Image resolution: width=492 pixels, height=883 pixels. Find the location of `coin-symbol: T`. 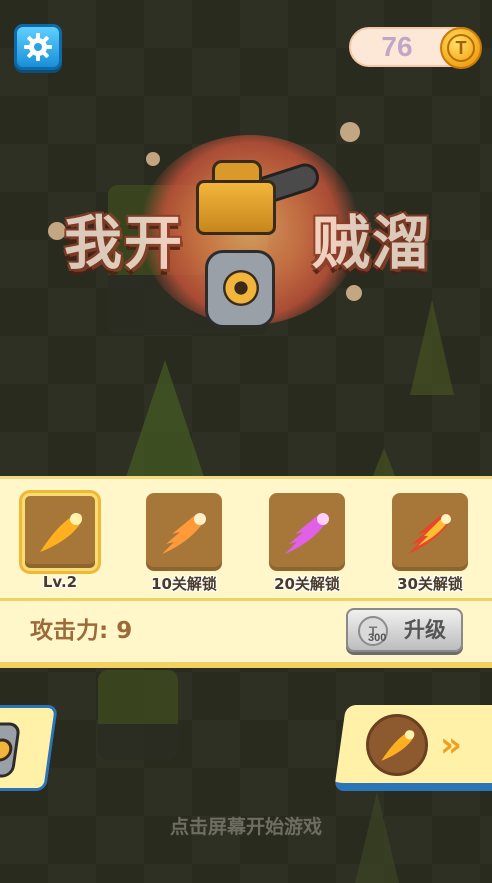

coin-symbol: T is located at coordinates (461, 48).